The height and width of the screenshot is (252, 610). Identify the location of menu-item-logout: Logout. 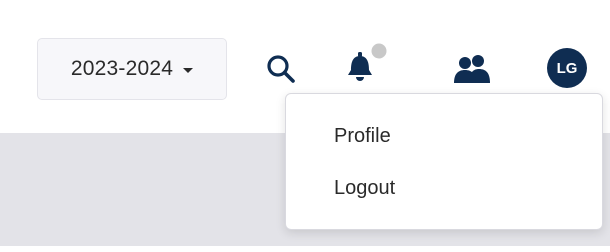
(364, 188).